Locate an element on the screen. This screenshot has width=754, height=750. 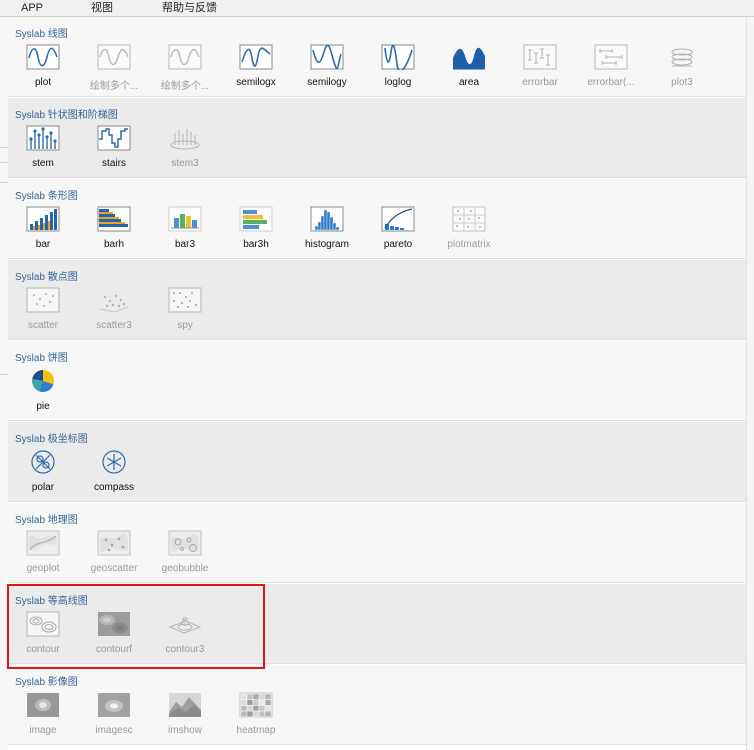
plot-type-label: stem3 is located at coordinates (185, 163).